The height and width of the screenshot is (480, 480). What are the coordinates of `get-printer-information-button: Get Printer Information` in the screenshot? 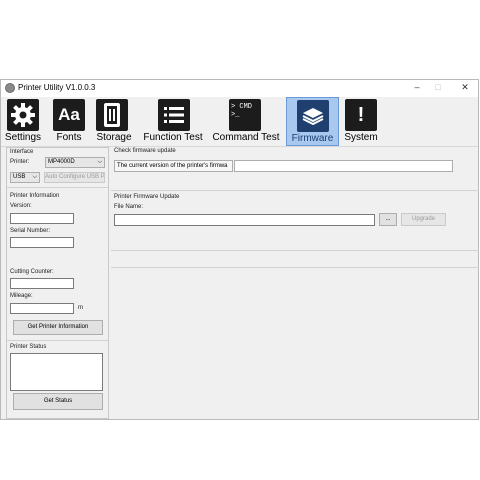 It's located at (58, 327).